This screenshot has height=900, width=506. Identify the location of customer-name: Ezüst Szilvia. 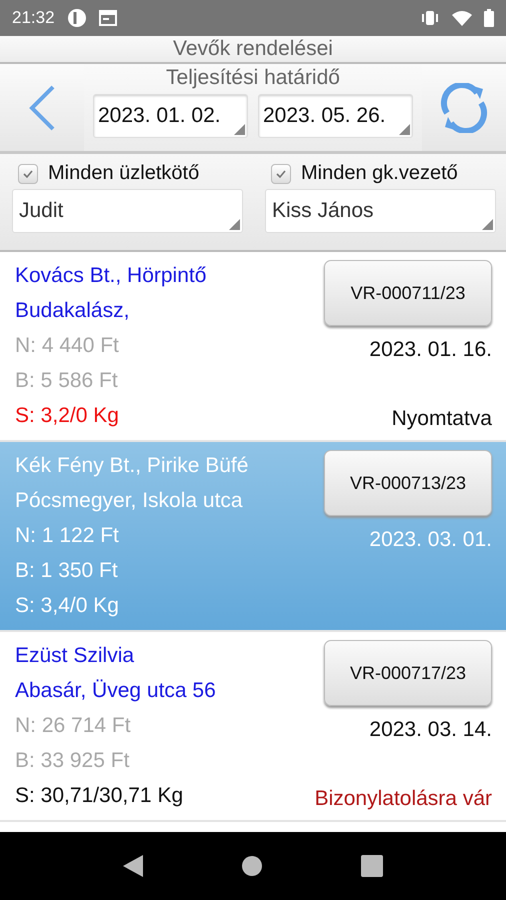
(75, 656).